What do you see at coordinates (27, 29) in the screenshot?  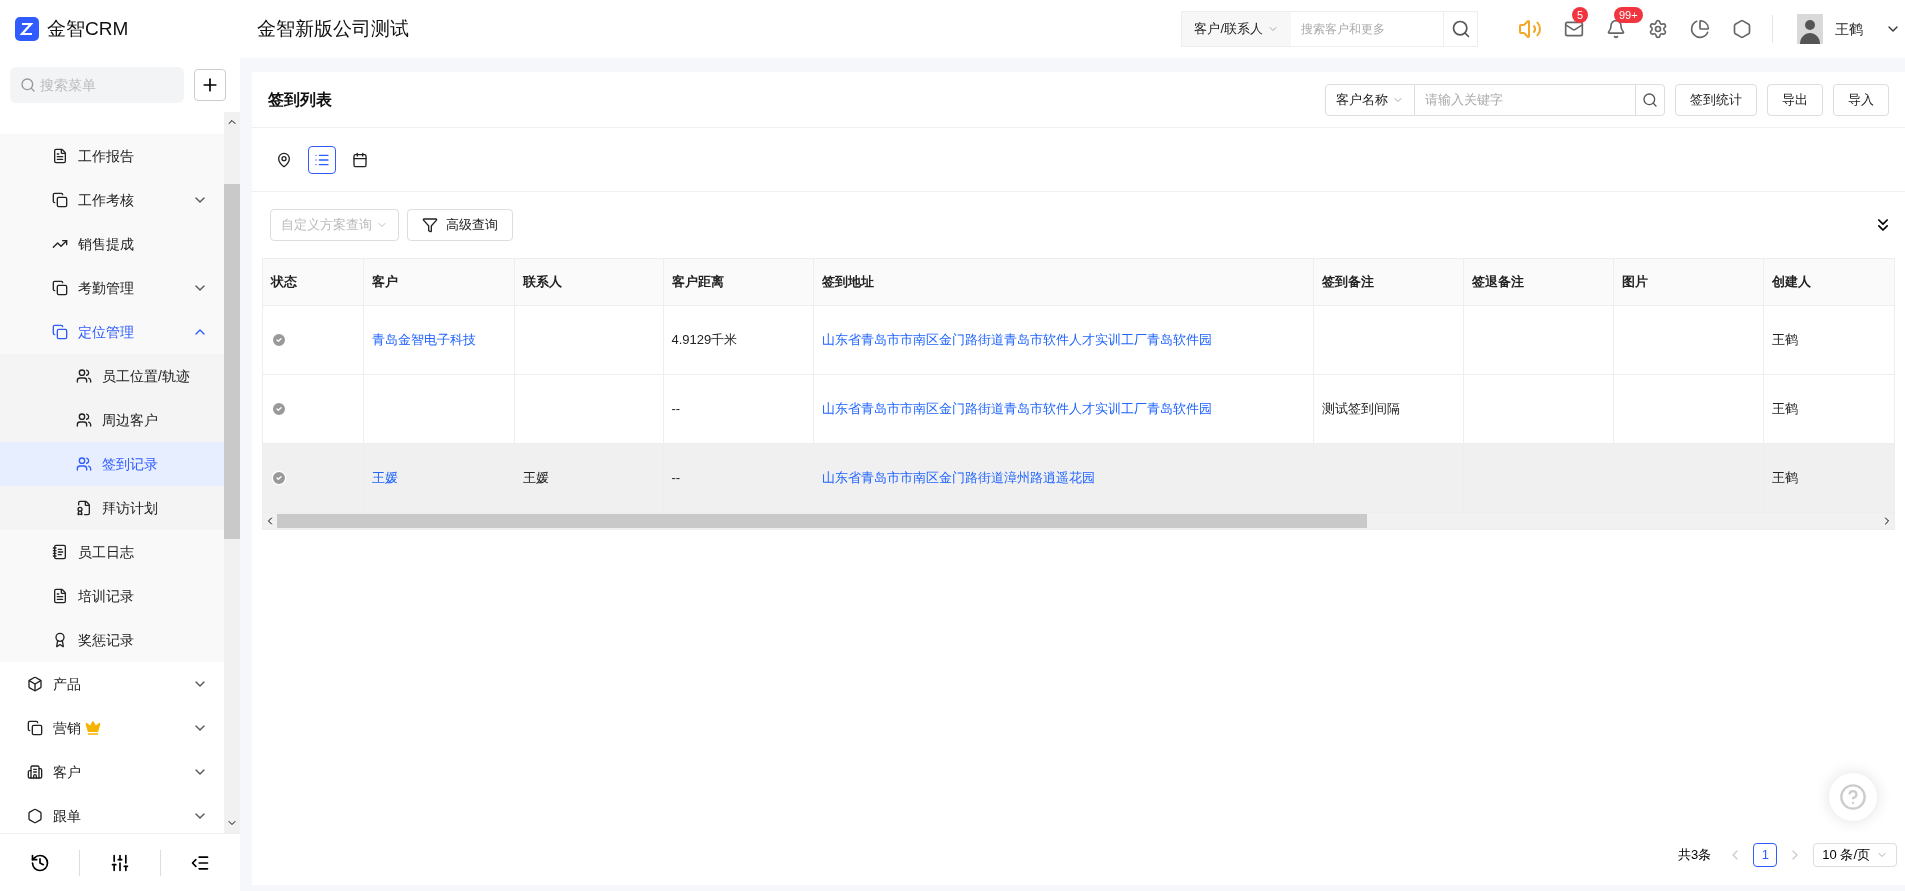 I see `logo-icon` at bounding box center [27, 29].